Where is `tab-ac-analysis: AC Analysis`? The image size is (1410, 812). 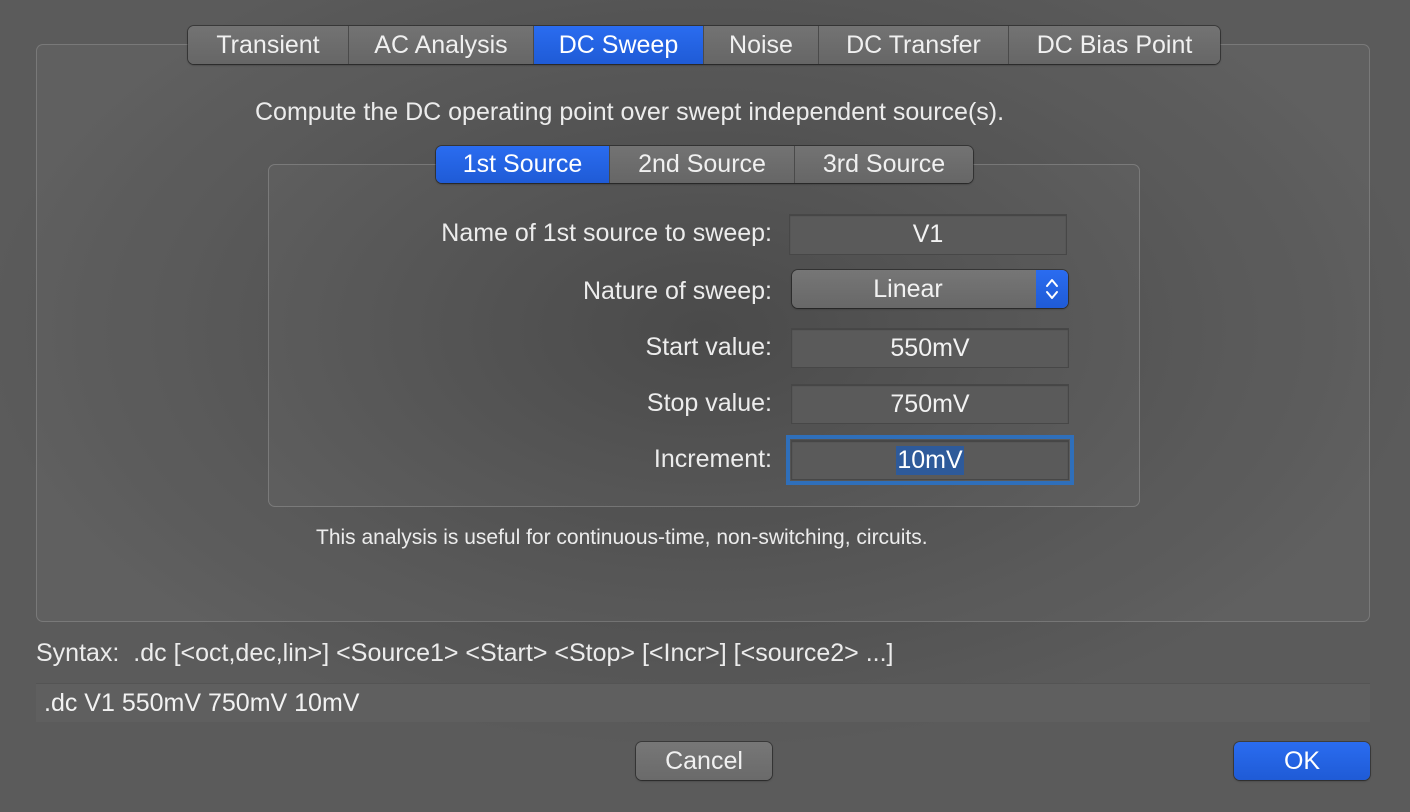 tab-ac-analysis: AC Analysis is located at coordinates (441, 45).